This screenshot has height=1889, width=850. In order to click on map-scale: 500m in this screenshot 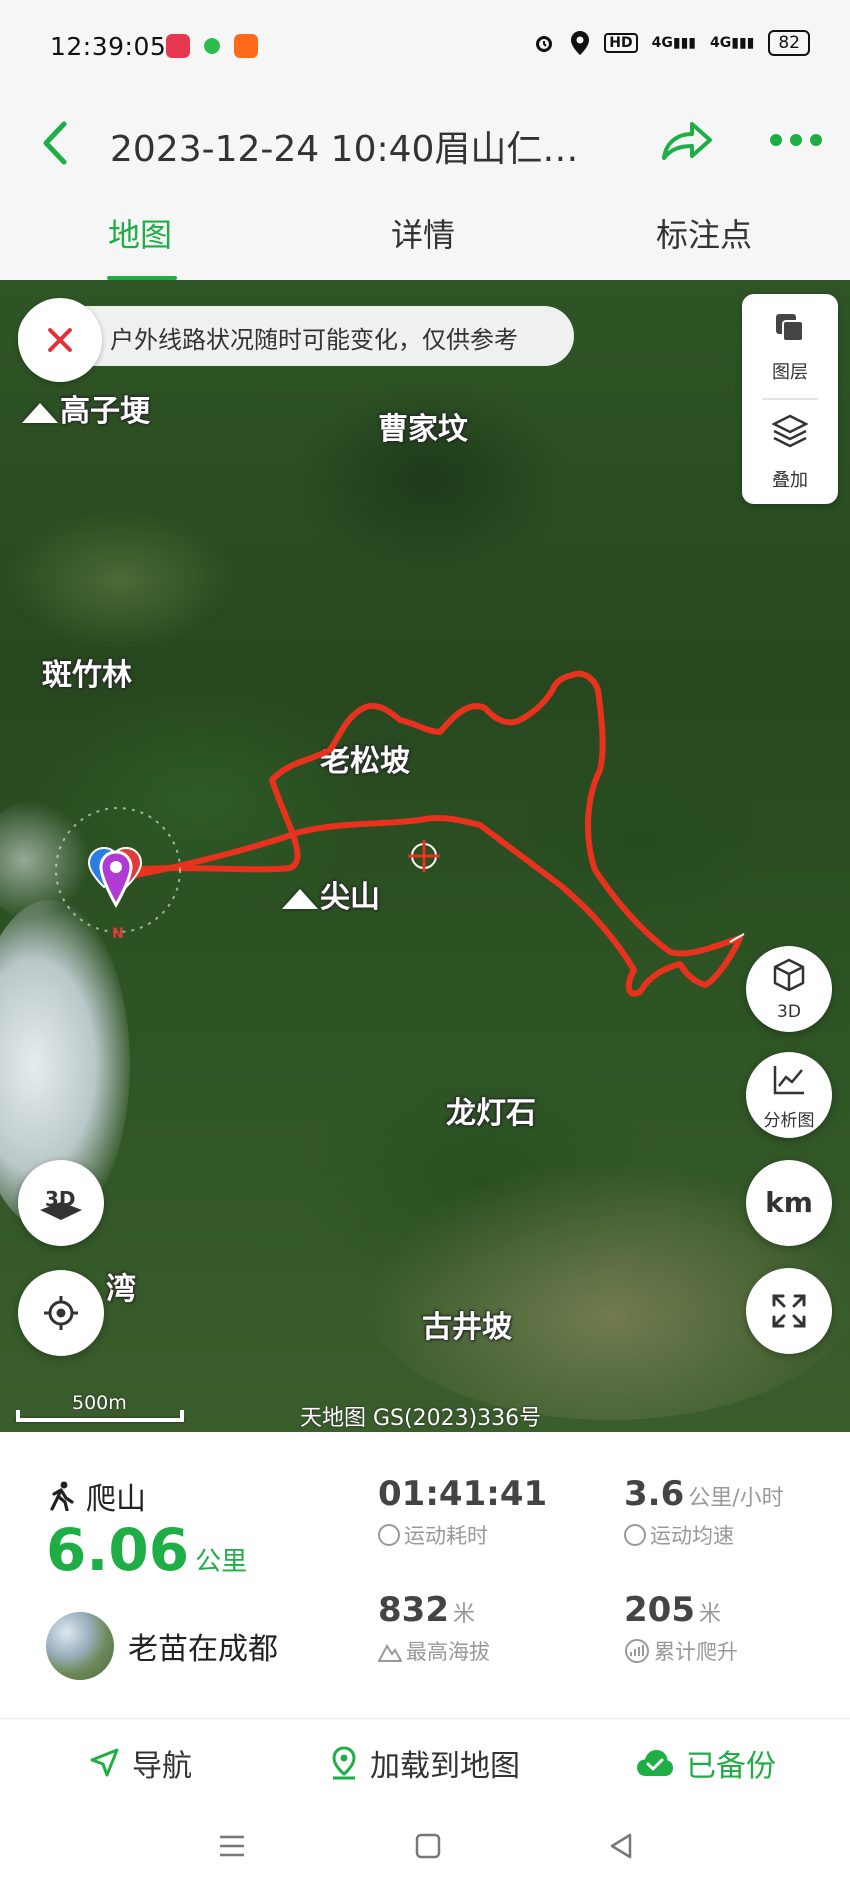, I will do `click(100, 1407)`.